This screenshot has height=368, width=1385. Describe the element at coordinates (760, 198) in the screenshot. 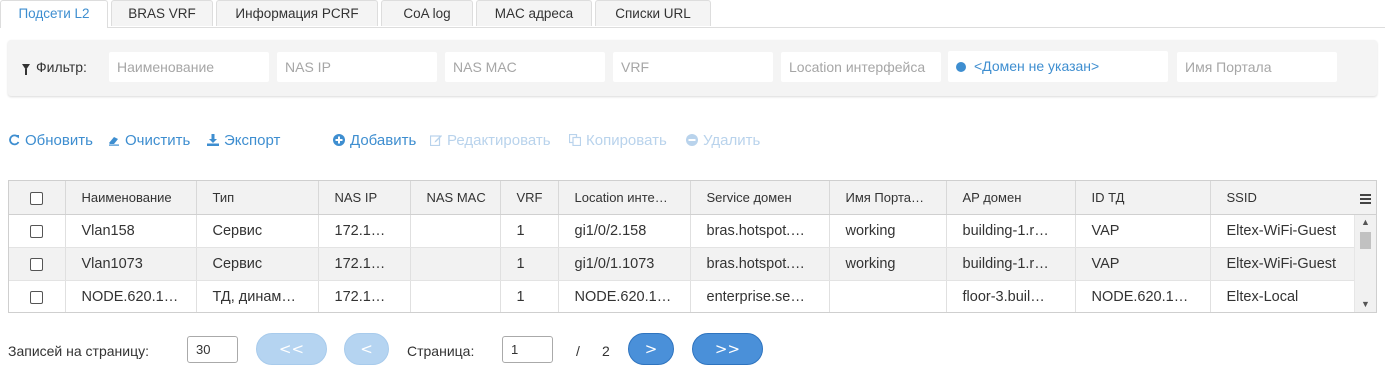

I see `column-header: Service домен` at that location.